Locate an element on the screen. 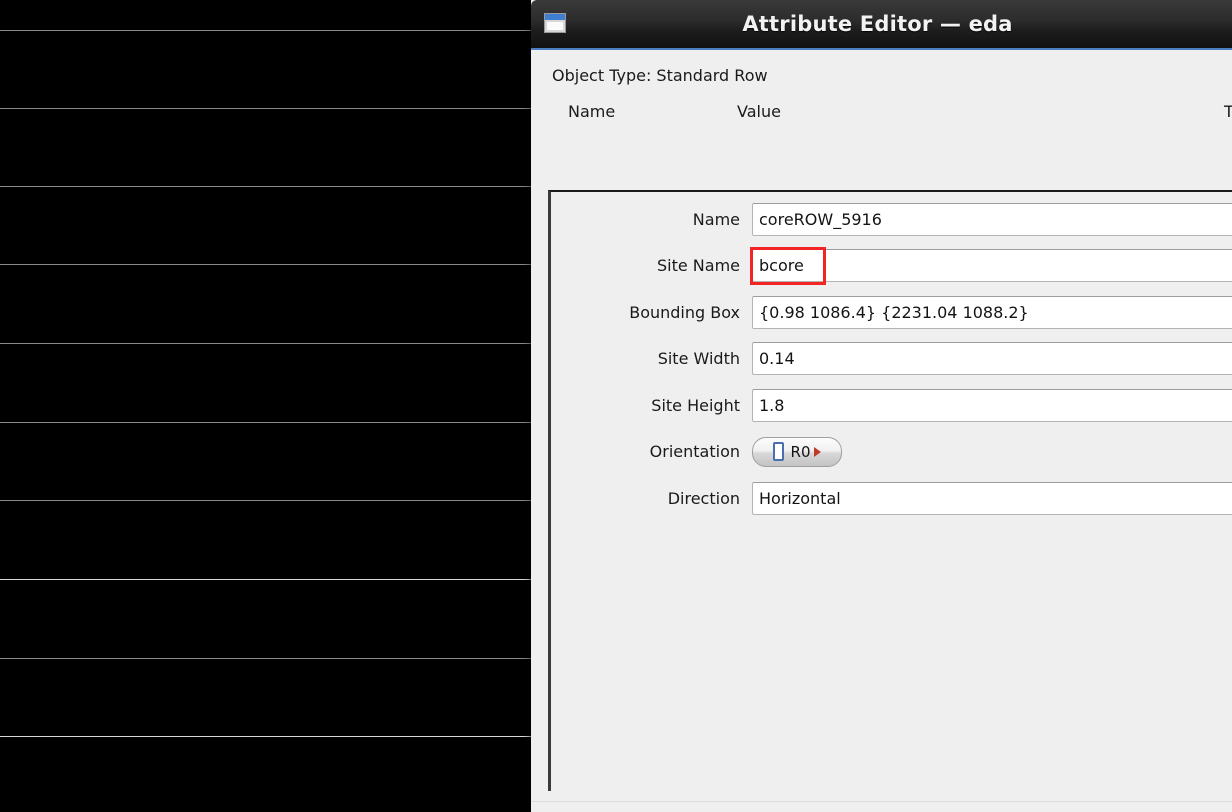 This screenshot has width=1232, height=812. attribute-label: Orientation is located at coordinates (694, 451).